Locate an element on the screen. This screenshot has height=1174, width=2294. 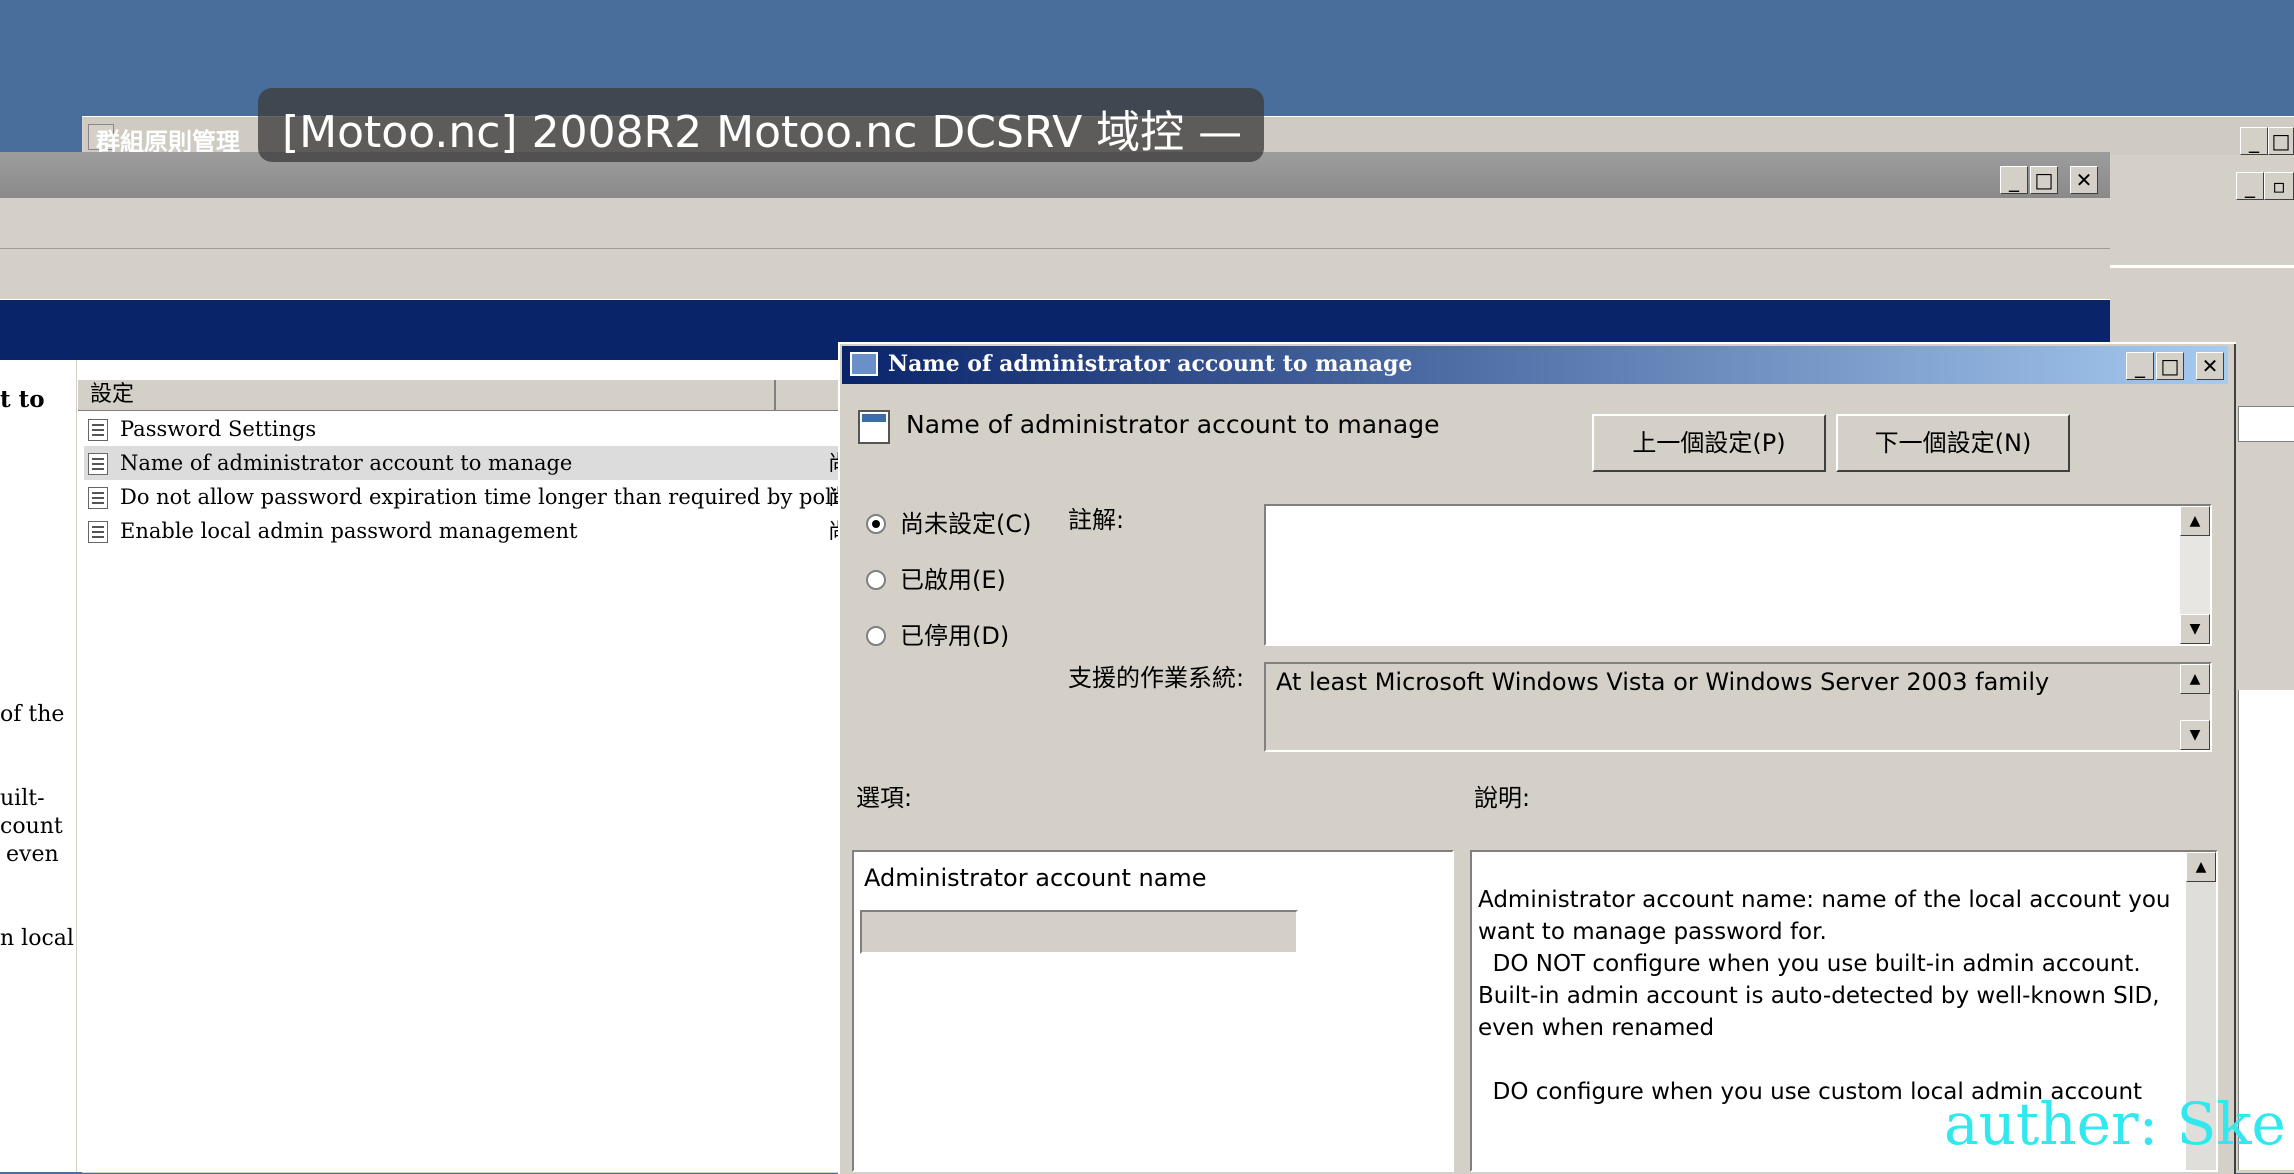
previous-setting-button: 上一個設定(P) is located at coordinates (1709, 443).